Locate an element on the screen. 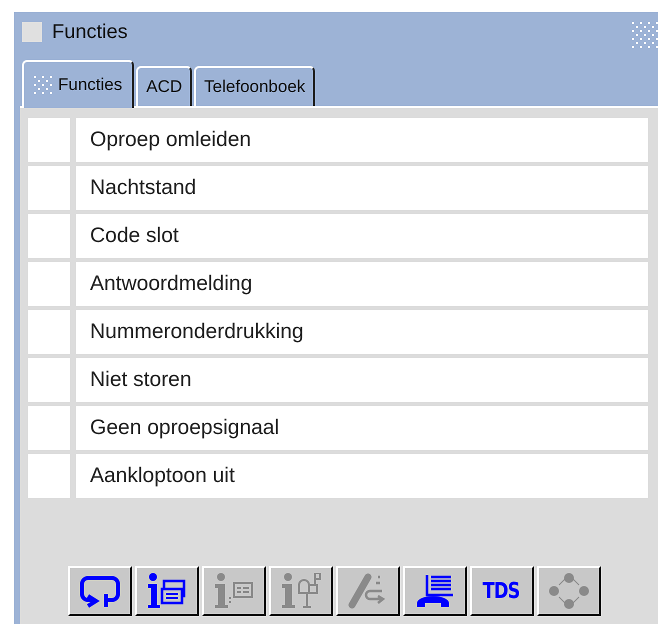 The width and height of the screenshot is (658, 624). info-envelope-icon is located at coordinates (166, 591).